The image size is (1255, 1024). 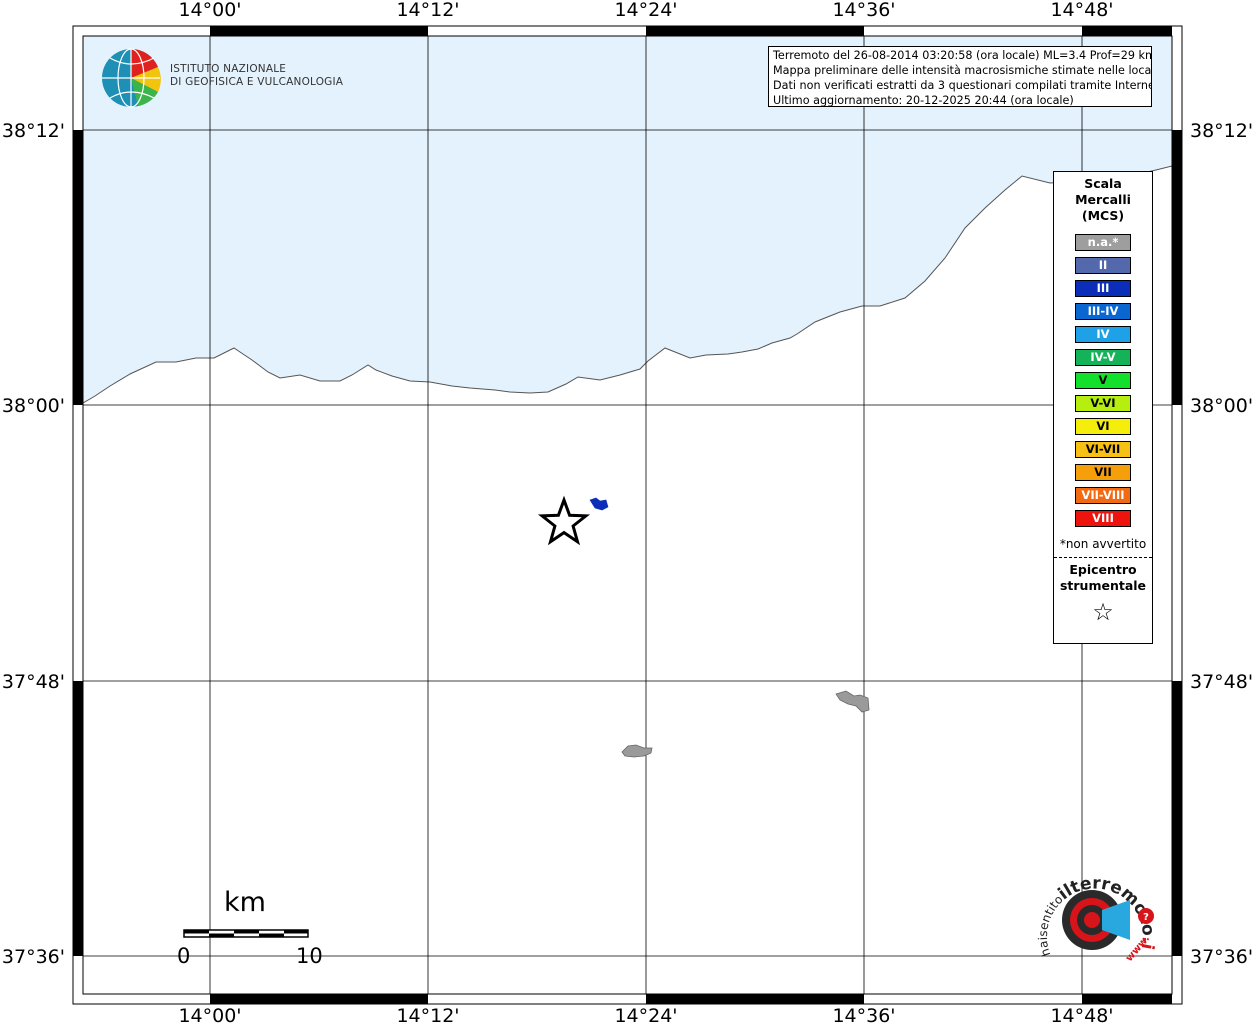 I want to click on scale-max: 10, so click(x=309, y=956).